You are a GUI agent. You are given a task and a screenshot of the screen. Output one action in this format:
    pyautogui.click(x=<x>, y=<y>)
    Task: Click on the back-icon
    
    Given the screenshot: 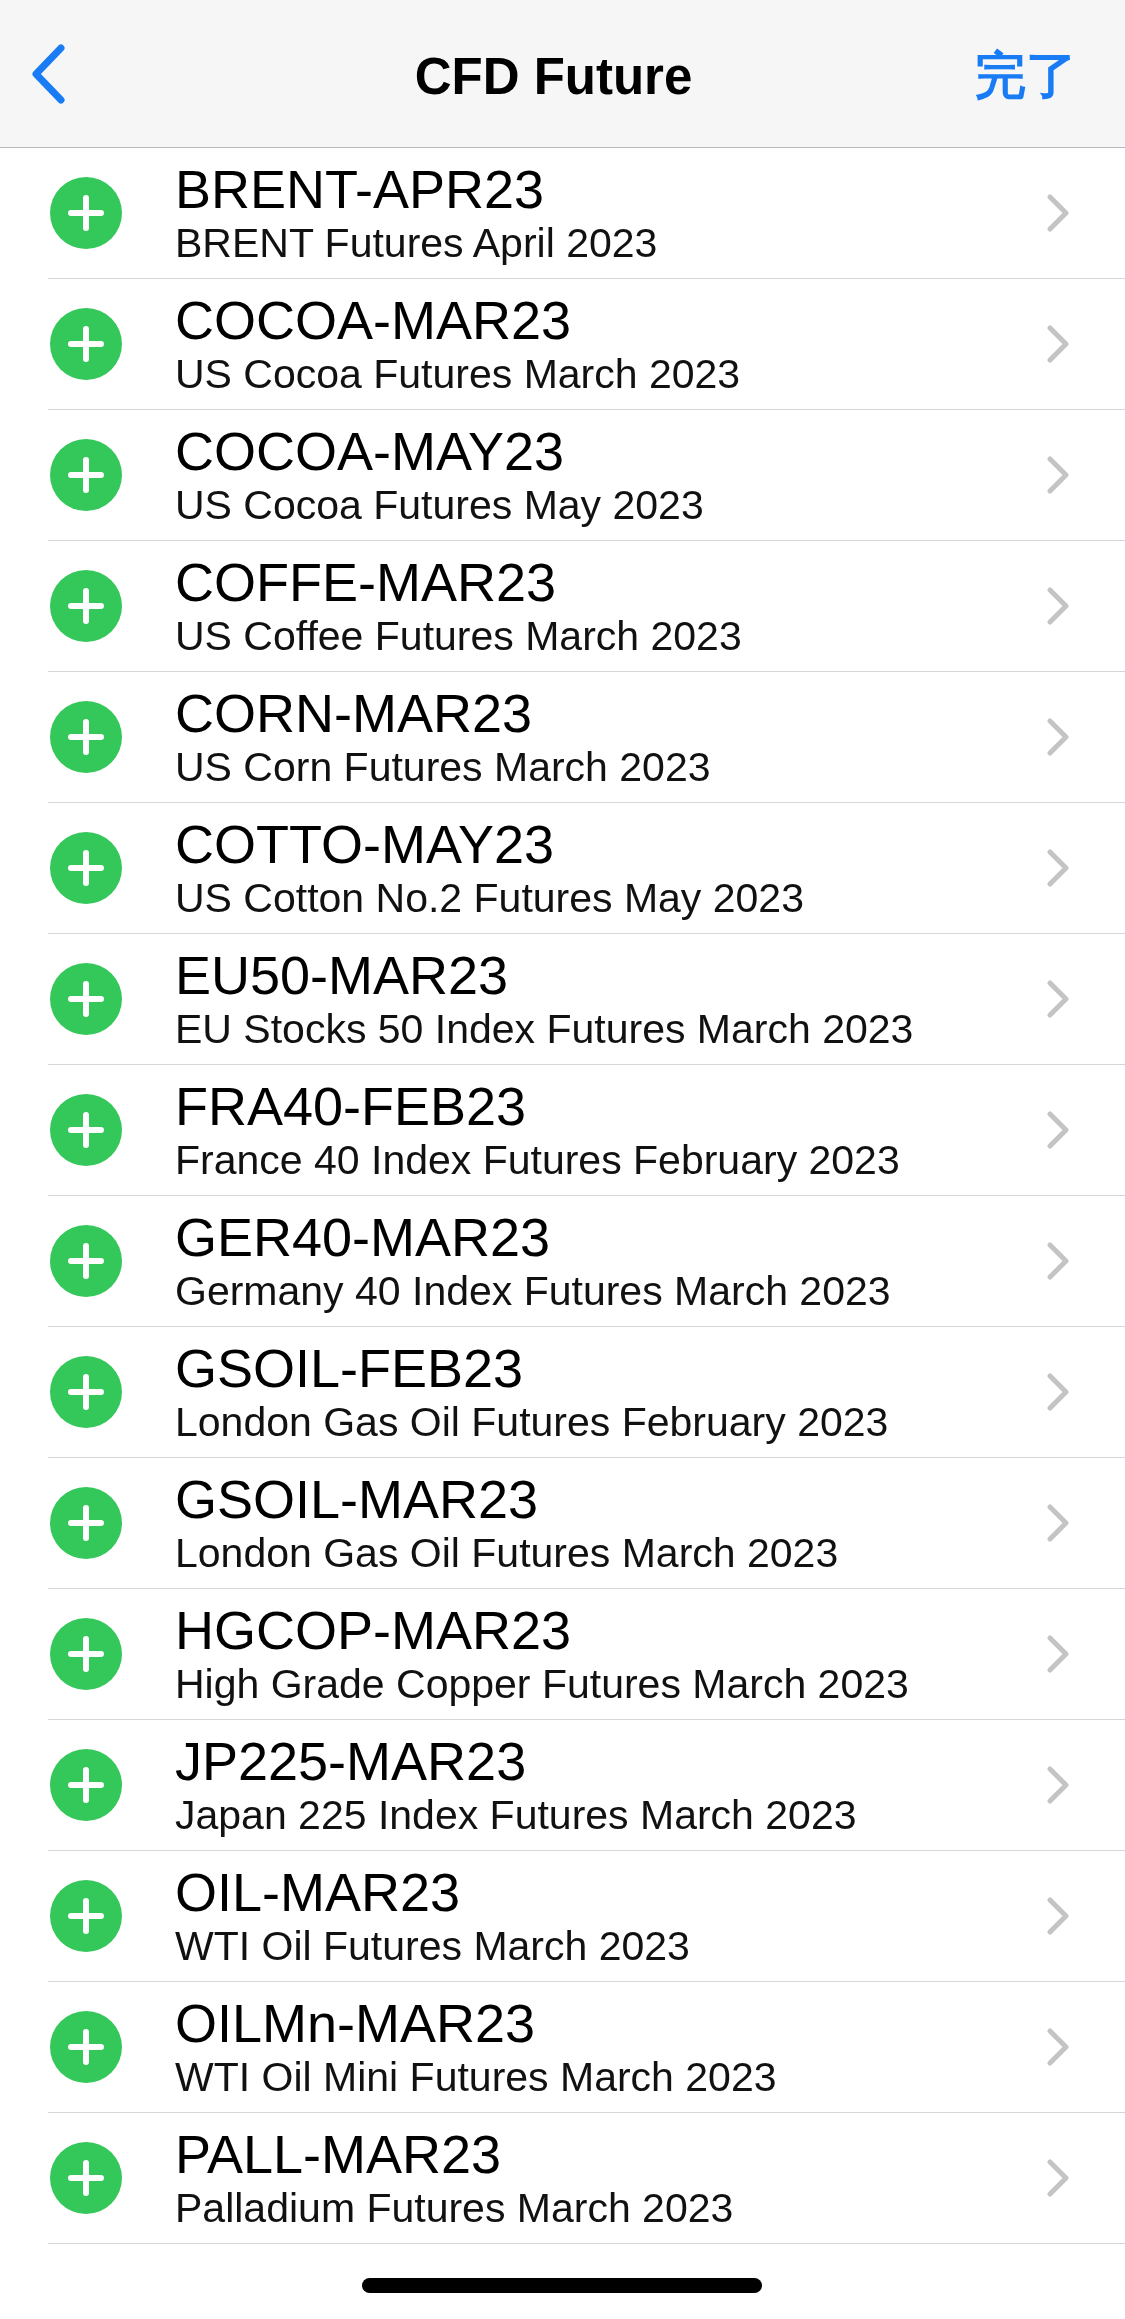 What is the action you would take?
    pyautogui.click(x=48, y=73)
    